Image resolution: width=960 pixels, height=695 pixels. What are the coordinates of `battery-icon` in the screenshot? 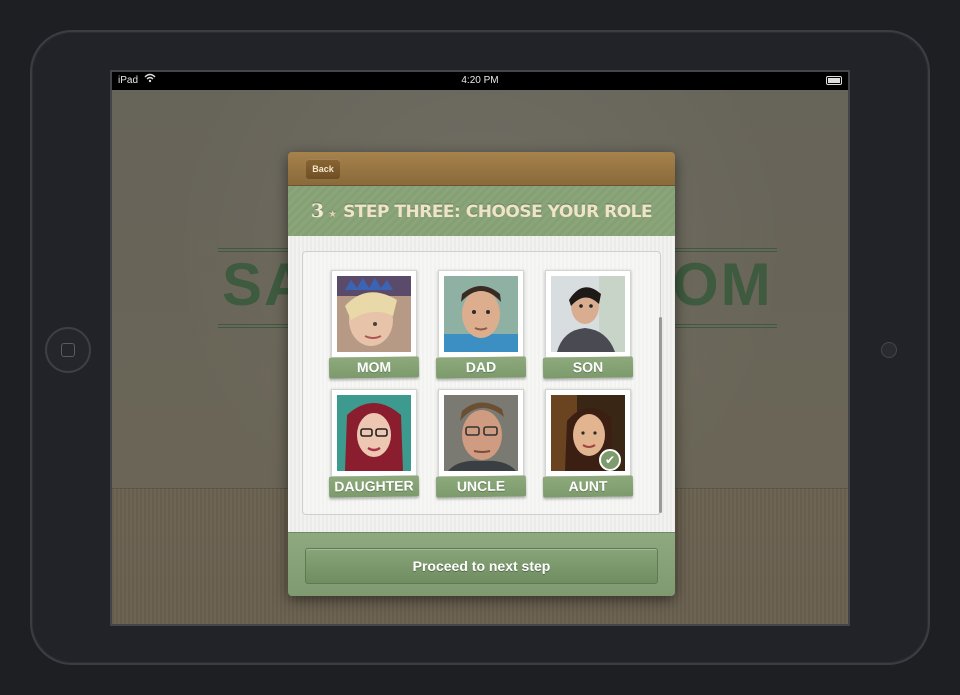 It's located at (834, 80).